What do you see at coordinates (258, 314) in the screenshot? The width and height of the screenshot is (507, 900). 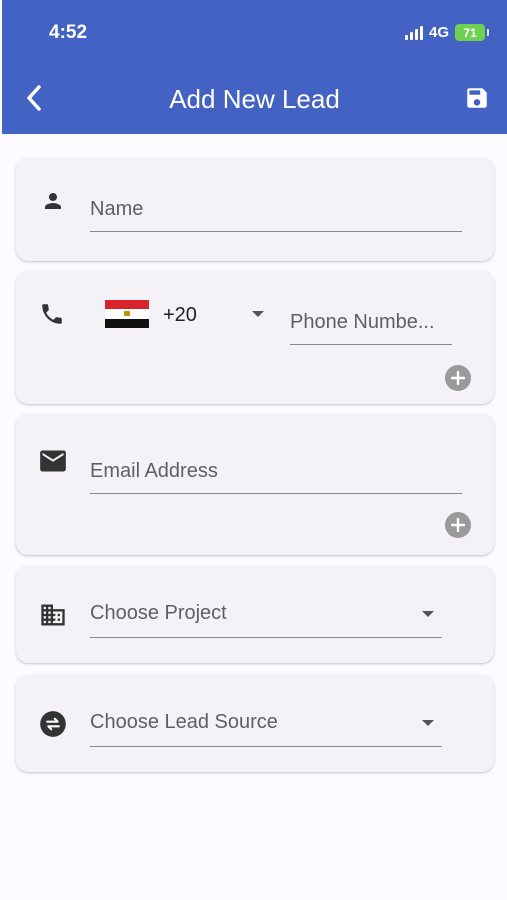 I see `country-dropdown-caret-icon` at bounding box center [258, 314].